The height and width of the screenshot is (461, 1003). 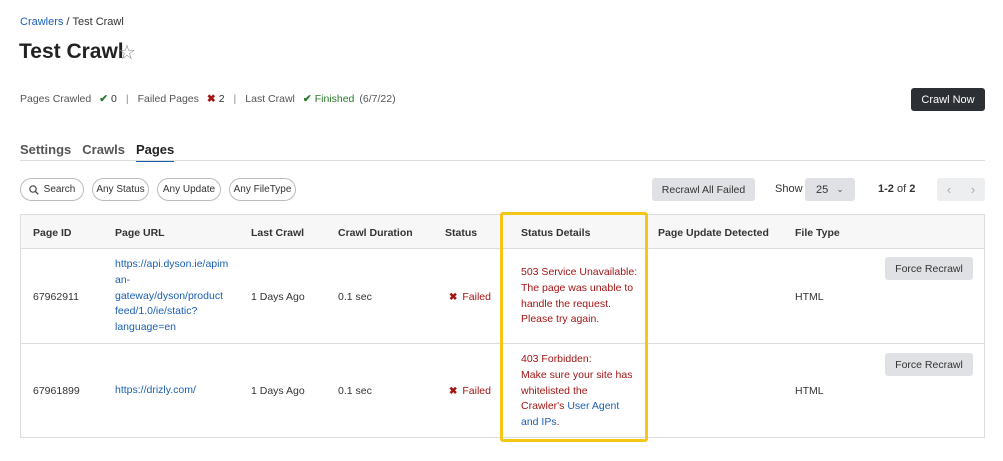 I want to click on tabs: Settings Crawls Pages, so click(x=102, y=152).